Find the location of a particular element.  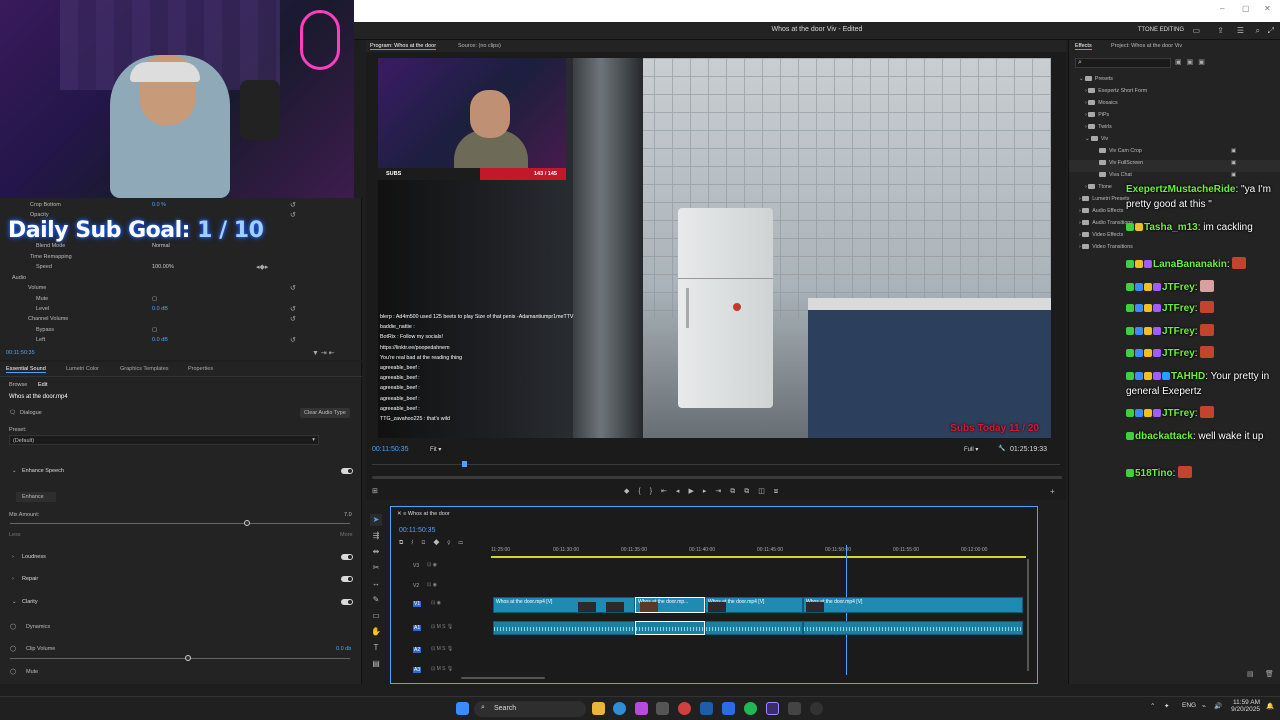

ec-row-volume: Volume ↺ is located at coordinates (181, 288).